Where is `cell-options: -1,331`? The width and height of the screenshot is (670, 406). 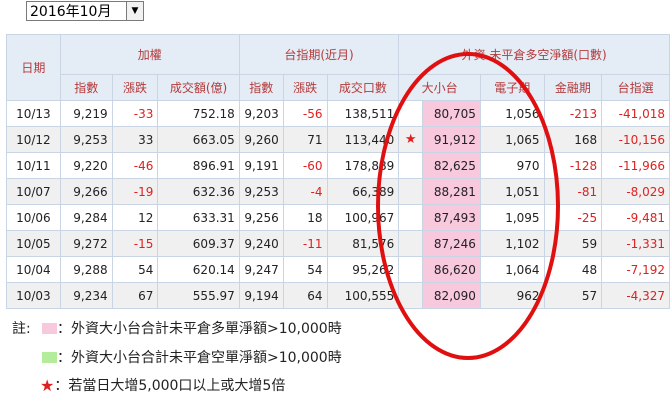 cell-options: -1,331 is located at coordinates (635, 243).